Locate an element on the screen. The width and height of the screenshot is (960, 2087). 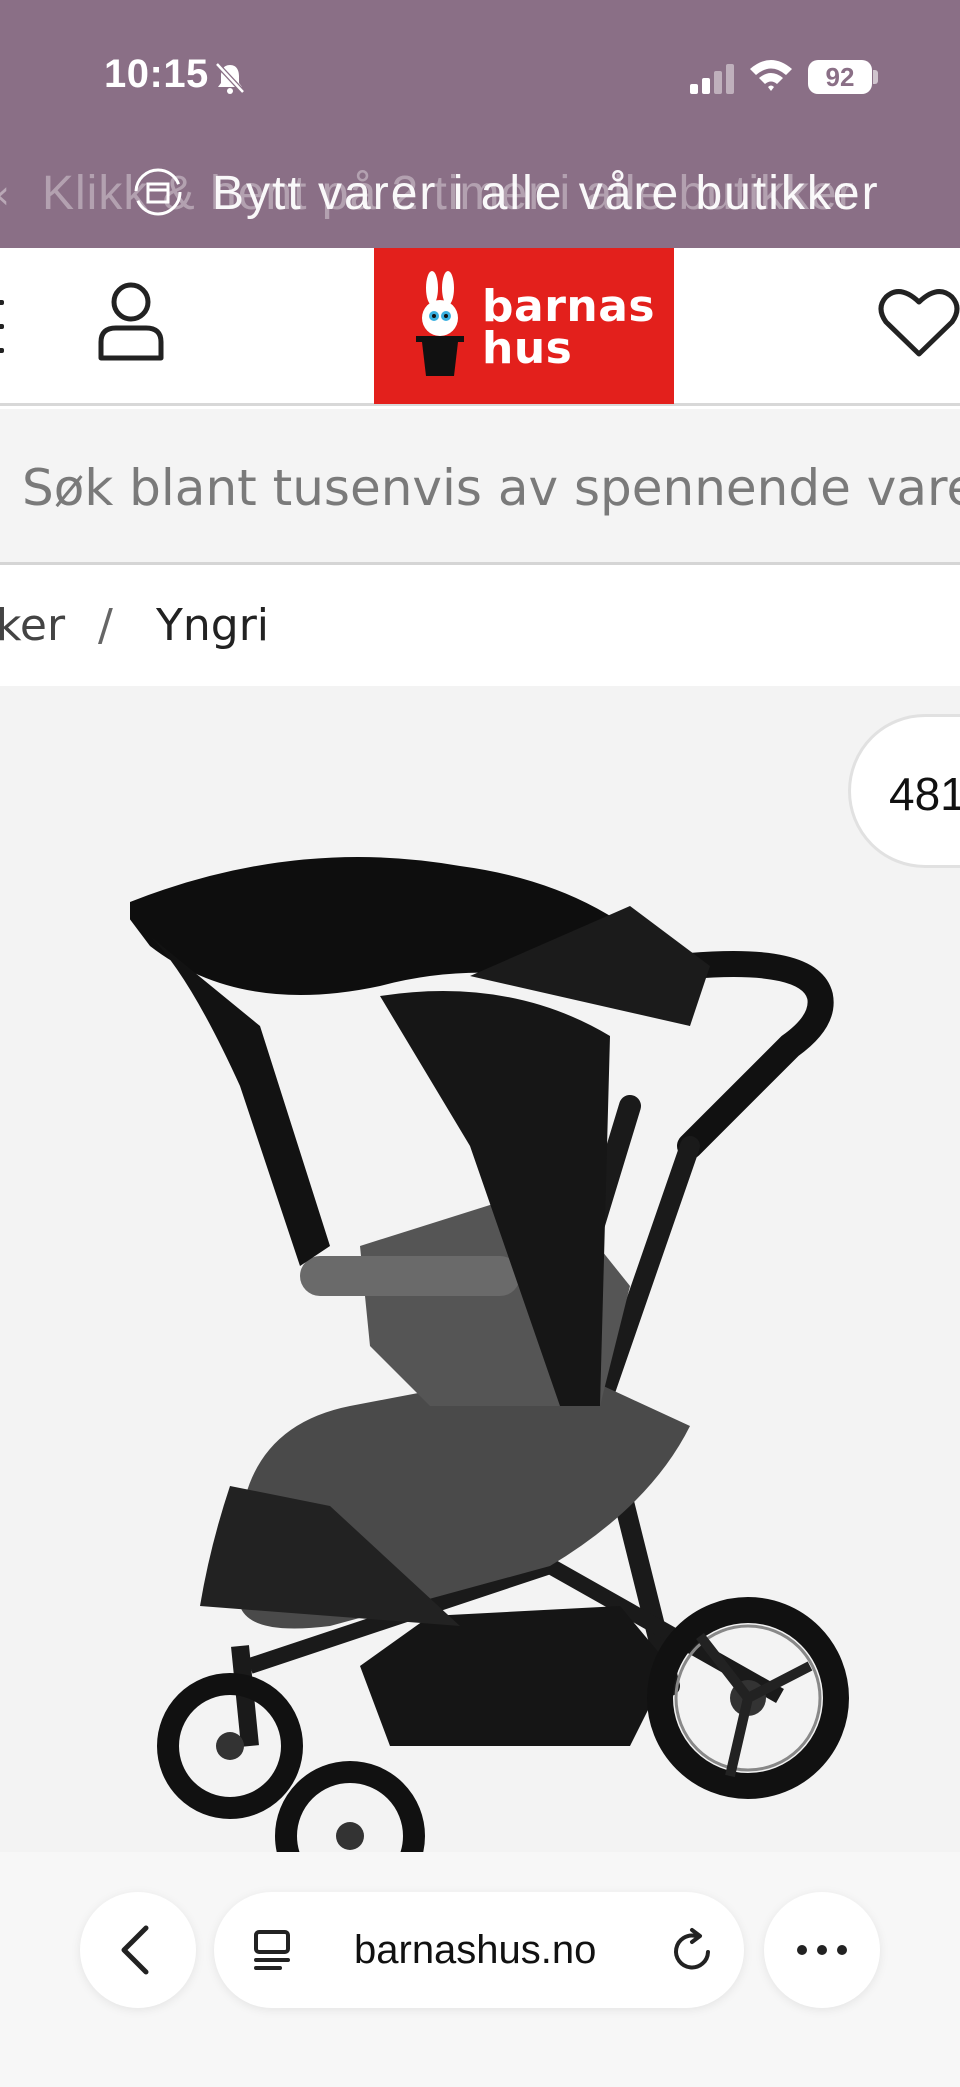
battery-tip is located at coordinates (875, 77).